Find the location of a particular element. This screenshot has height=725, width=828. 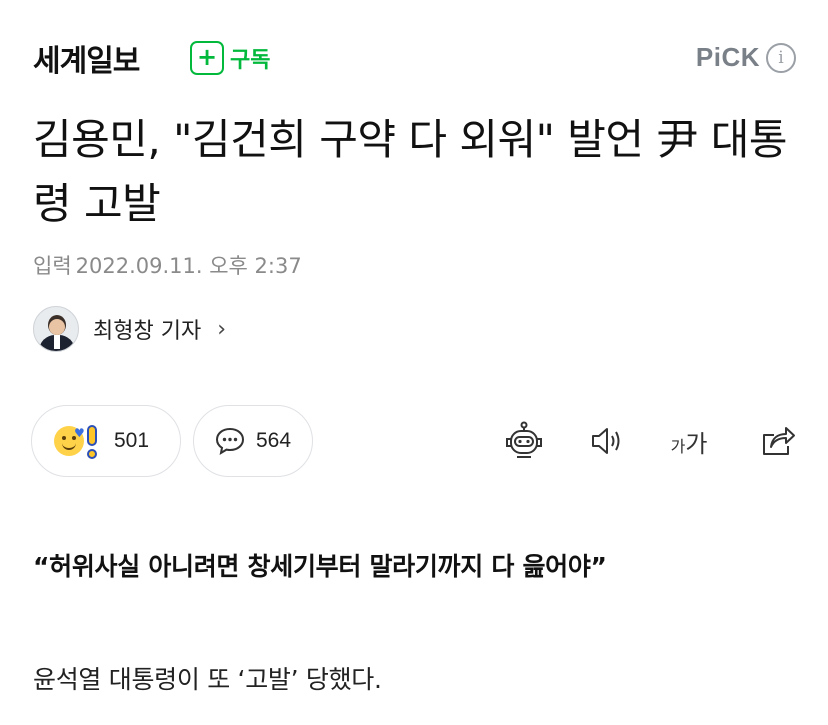

summary-bot-button is located at coordinates (524, 441).